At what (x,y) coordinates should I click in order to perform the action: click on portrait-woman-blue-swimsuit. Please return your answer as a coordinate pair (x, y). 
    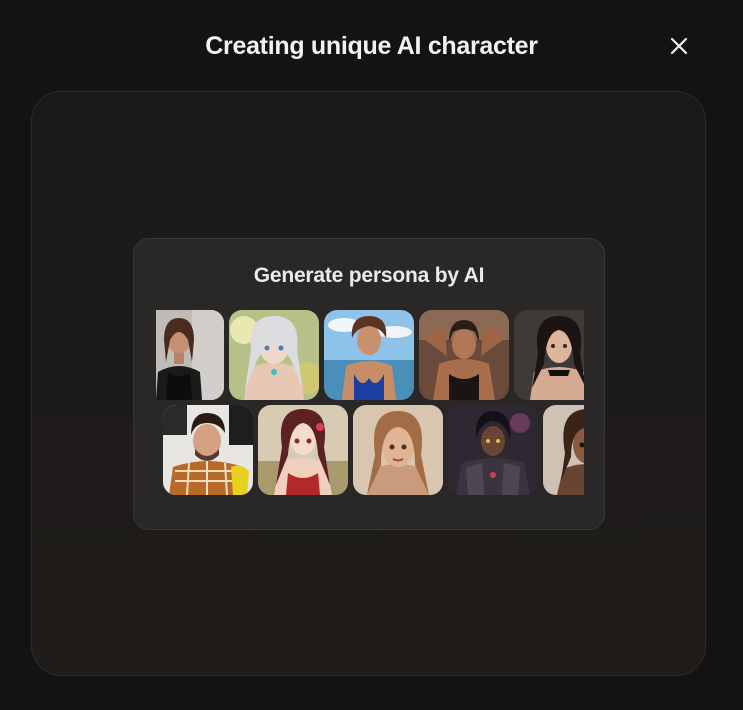
    Looking at the image, I should click on (369, 355).